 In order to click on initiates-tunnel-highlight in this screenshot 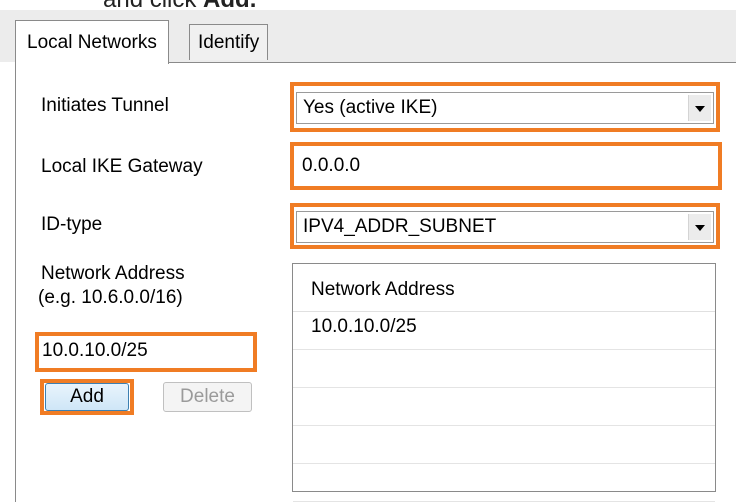, I will do `click(505, 107)`.